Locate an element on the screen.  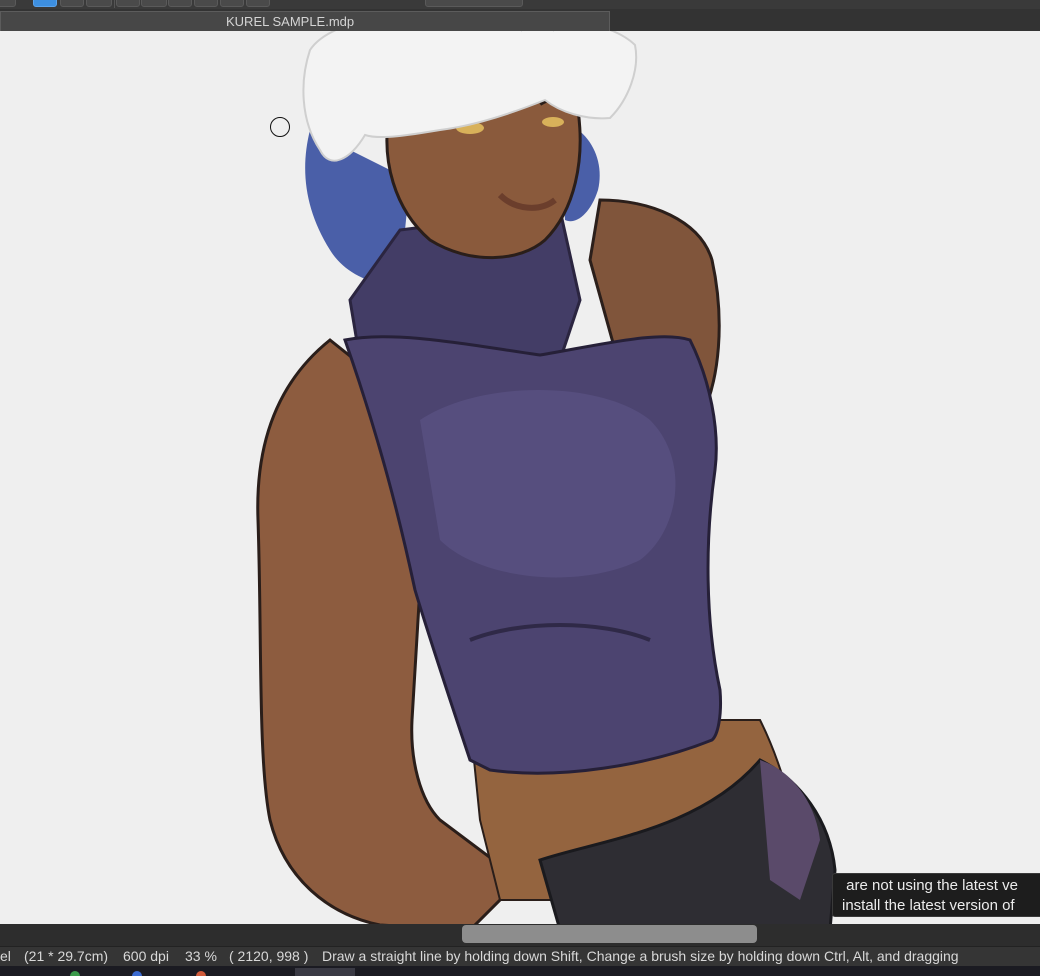
document-tab-bar: KUREL SAMPLE.mdp is located at coordinates (520, 20).